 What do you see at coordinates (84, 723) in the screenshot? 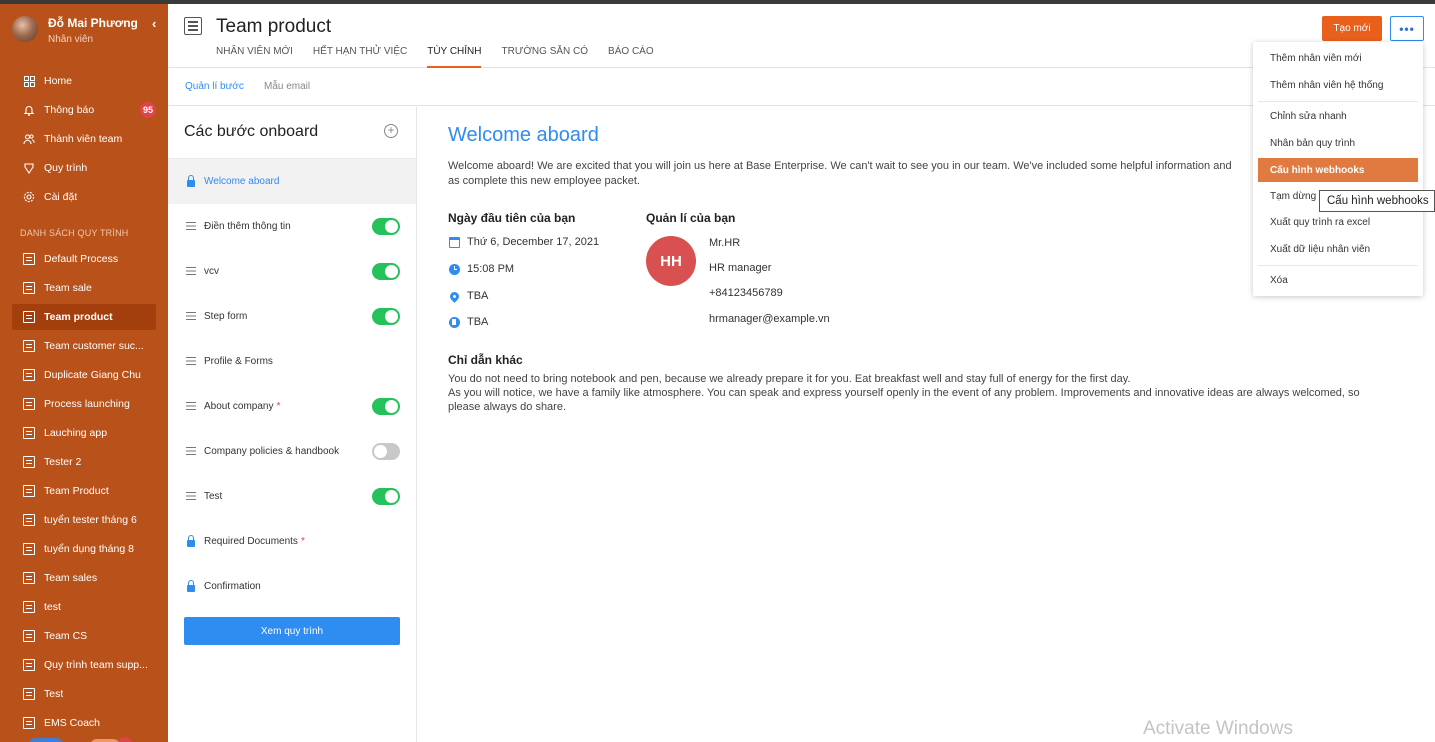
I see `sidebar-process-item: EMS Coach` at bounding box center [84, 723].